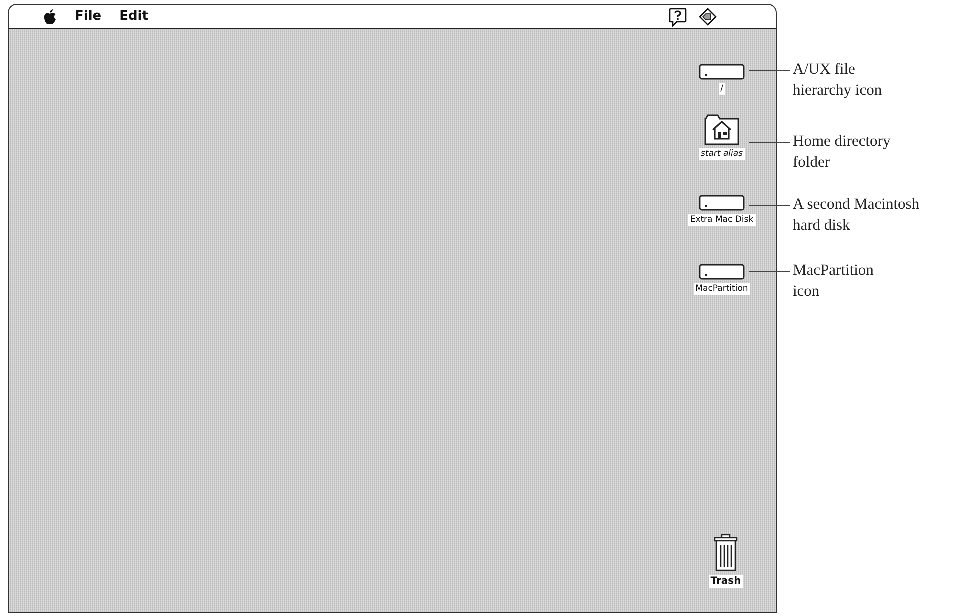  I want to click on menu-item: Edit, so click(134, 16).